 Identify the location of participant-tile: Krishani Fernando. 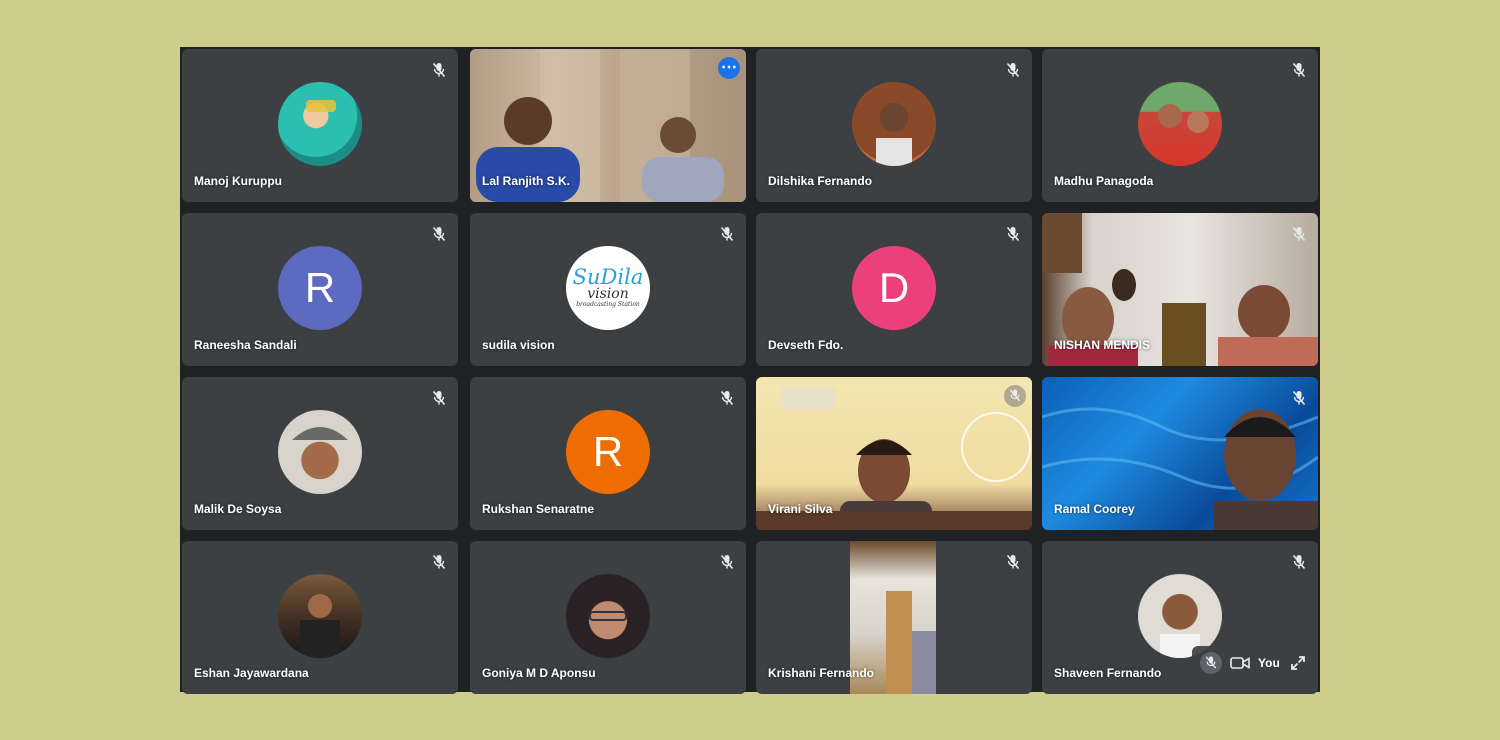
(894, 617).